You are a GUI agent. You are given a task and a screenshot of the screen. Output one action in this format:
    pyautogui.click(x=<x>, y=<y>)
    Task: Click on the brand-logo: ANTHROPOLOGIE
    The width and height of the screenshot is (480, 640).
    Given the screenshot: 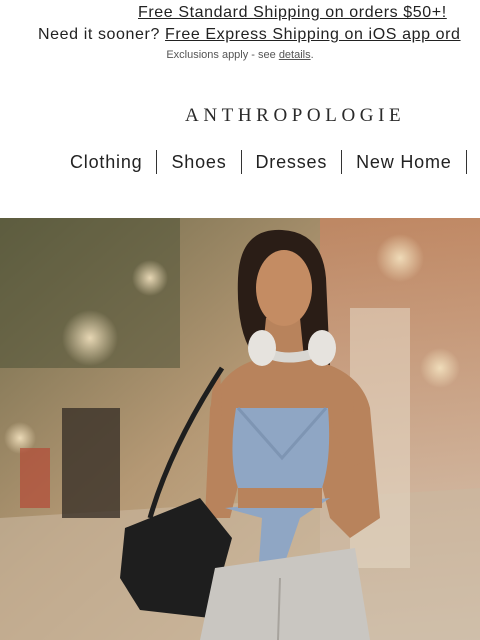 What is the action you would take?
    pyautogui.click(x=295, y=116)
    